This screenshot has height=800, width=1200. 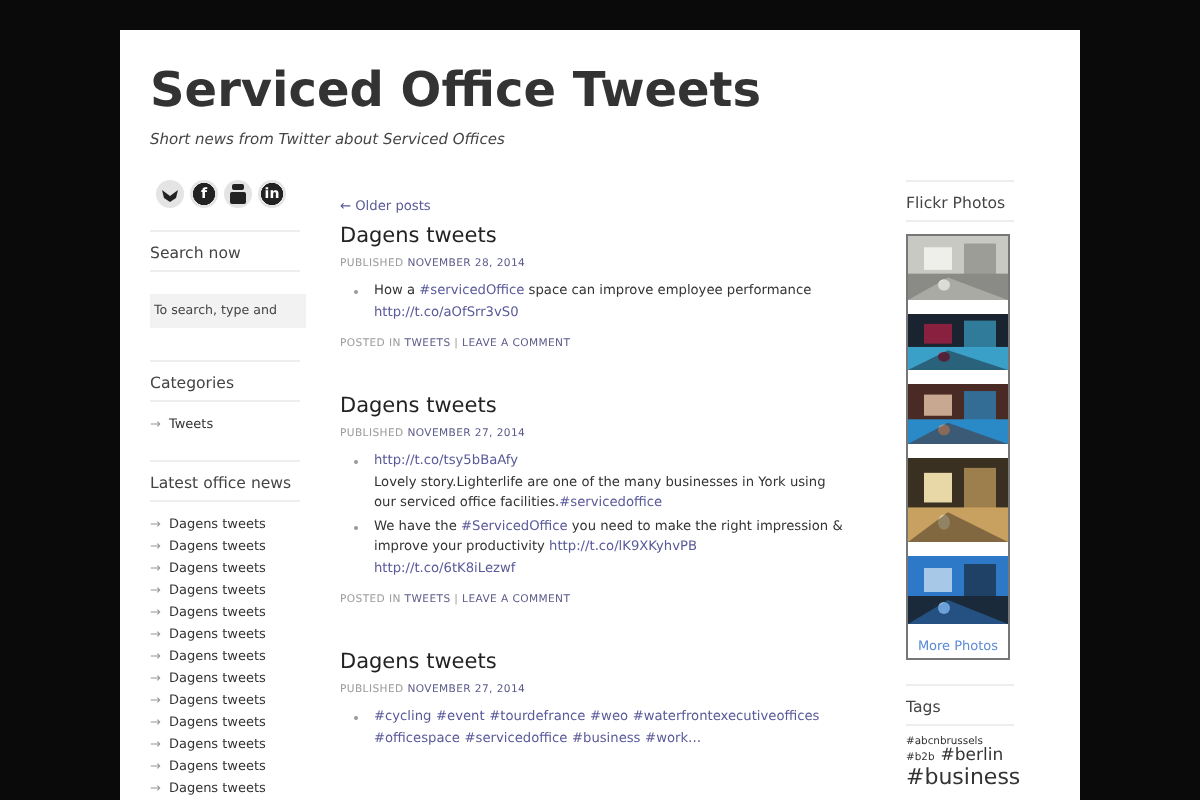 I want to click on site-title: Serviced Office Tweets, so click(x=600, y=90).